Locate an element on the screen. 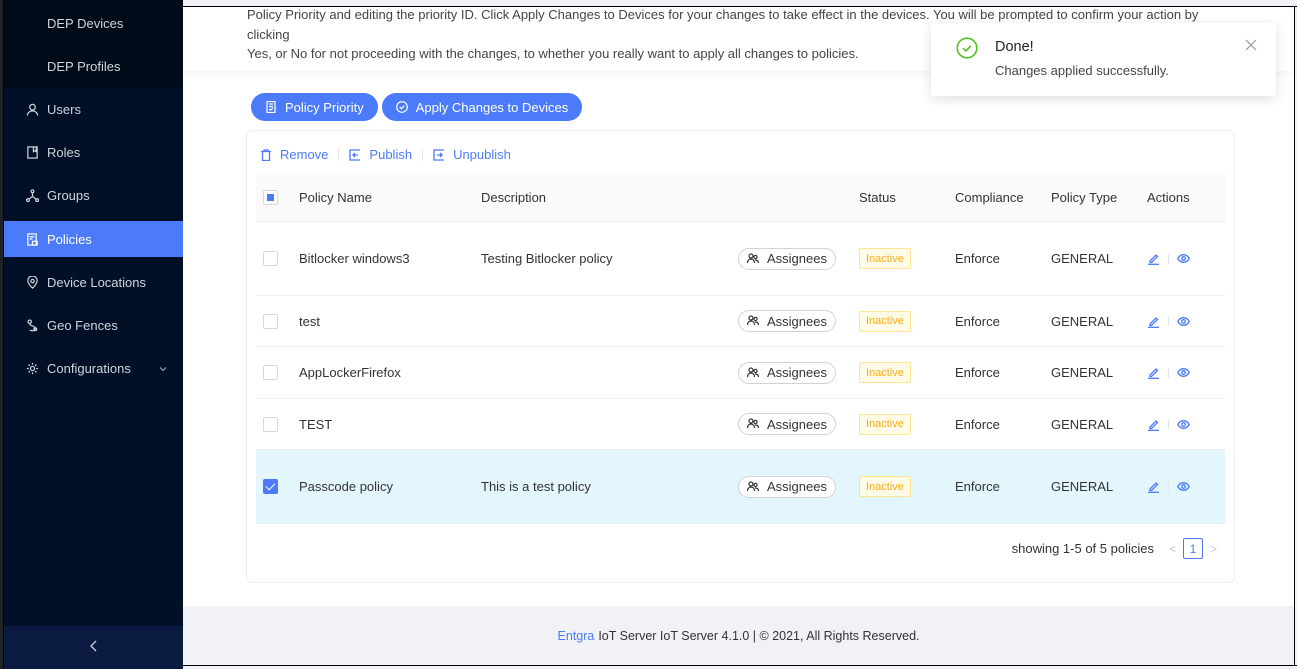 The image size is (1297, 669). sidebar-item-label: DEP Devices is located at coordinates (85, 23).